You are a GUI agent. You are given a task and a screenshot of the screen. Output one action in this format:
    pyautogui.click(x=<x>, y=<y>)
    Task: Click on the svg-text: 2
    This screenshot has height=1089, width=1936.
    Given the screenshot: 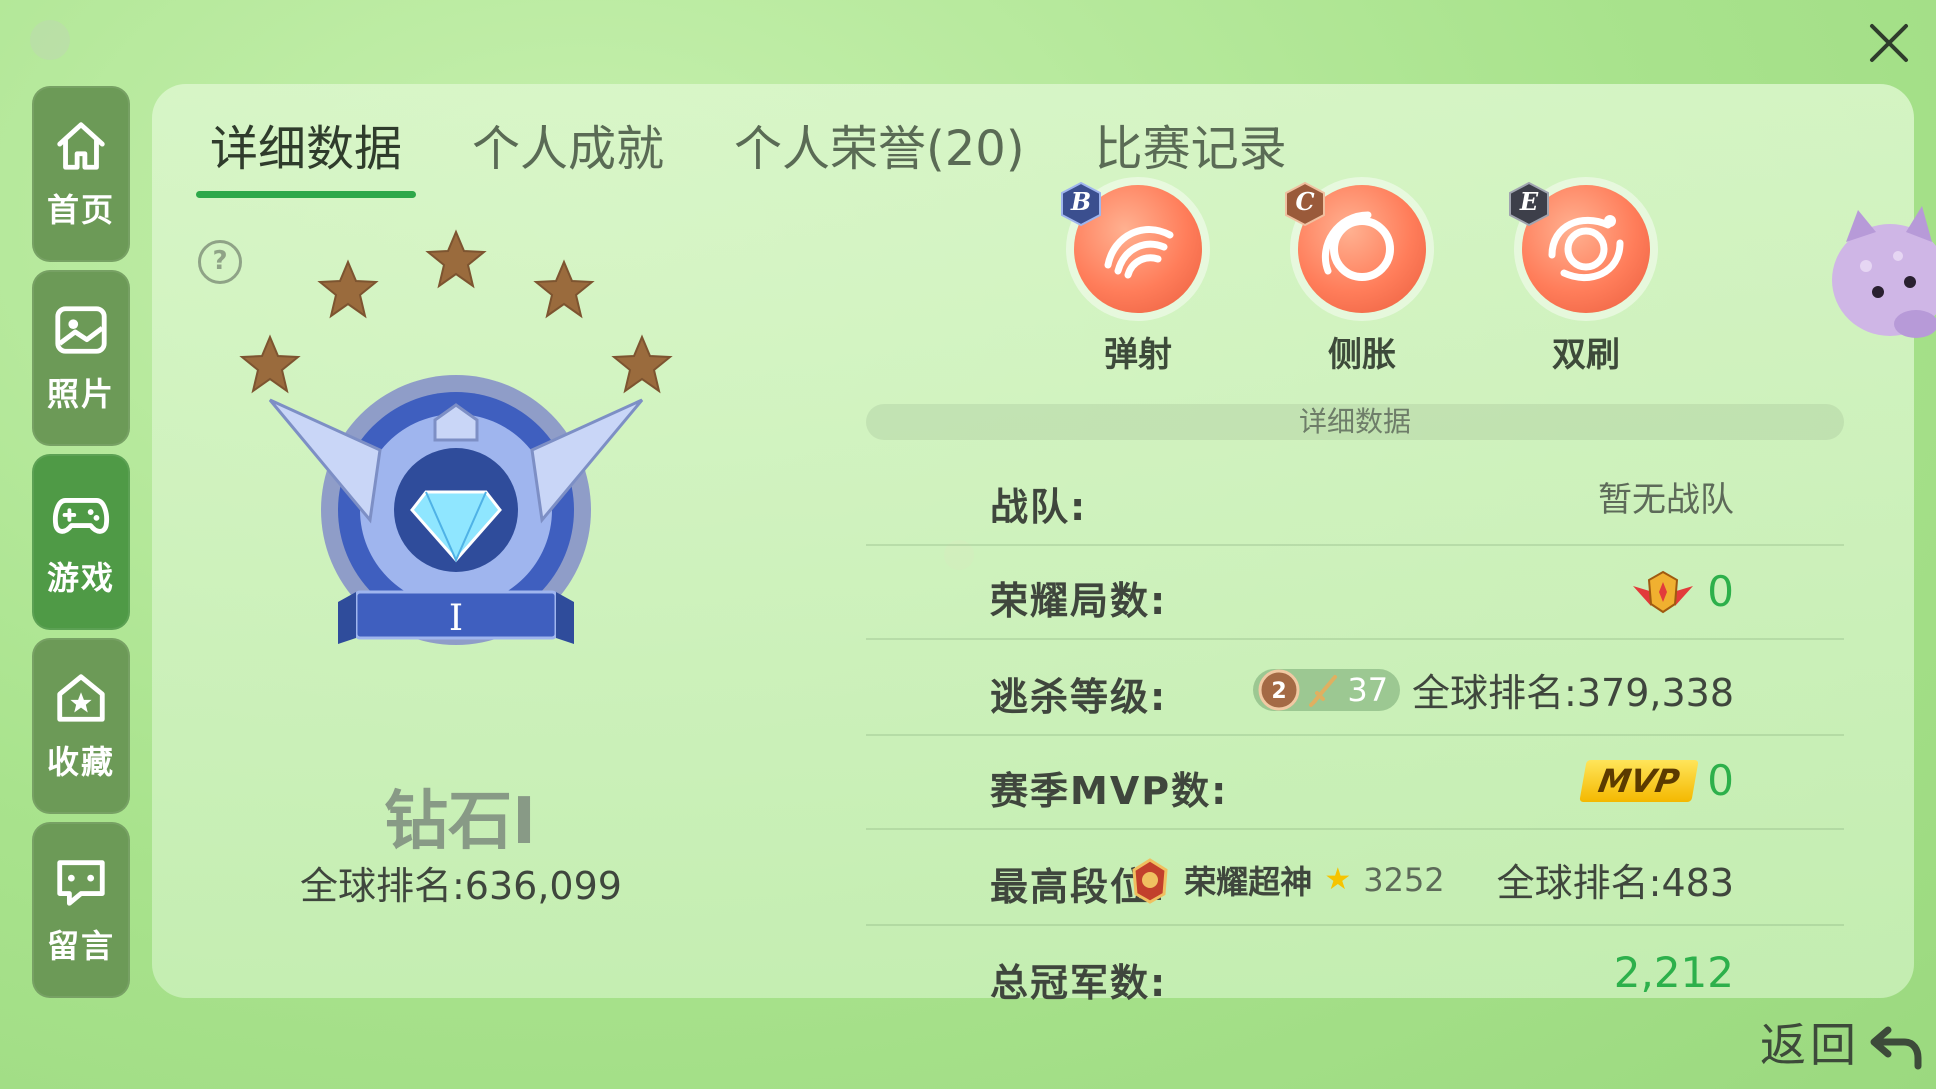 What is the action you would take?
    pyautogui.click(x=1279, y=691)
    